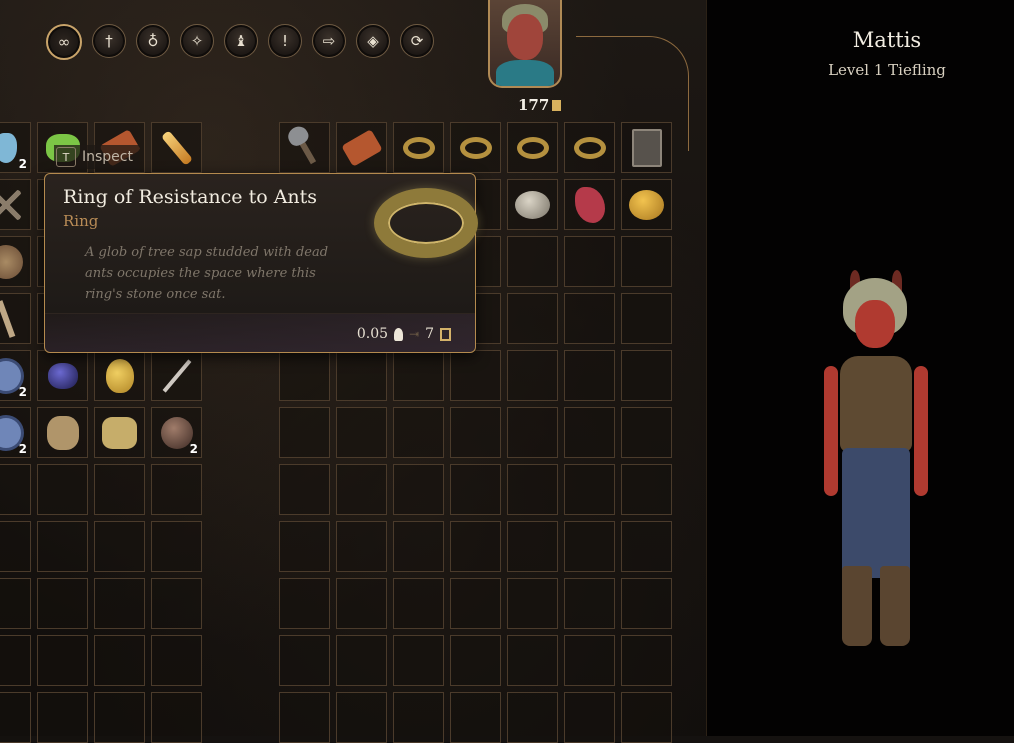  What do you see at coordinates (417, 41) in the screenshot?
I see `misc-icon: ⟳` at bounding box center [417, 41].